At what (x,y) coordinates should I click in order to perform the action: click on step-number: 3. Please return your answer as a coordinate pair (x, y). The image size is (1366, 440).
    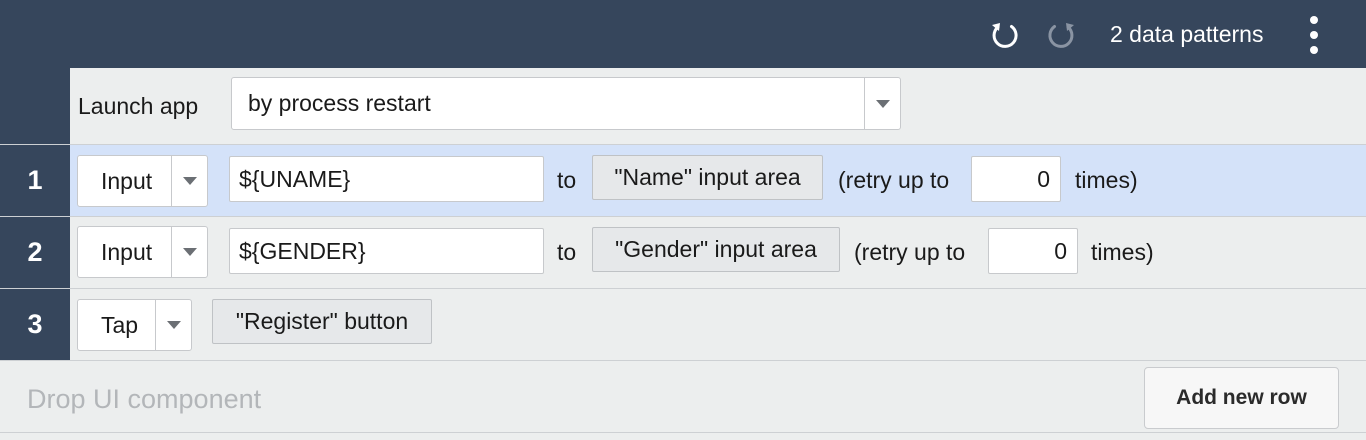
    Looking at the image, I should click on (35, 324).